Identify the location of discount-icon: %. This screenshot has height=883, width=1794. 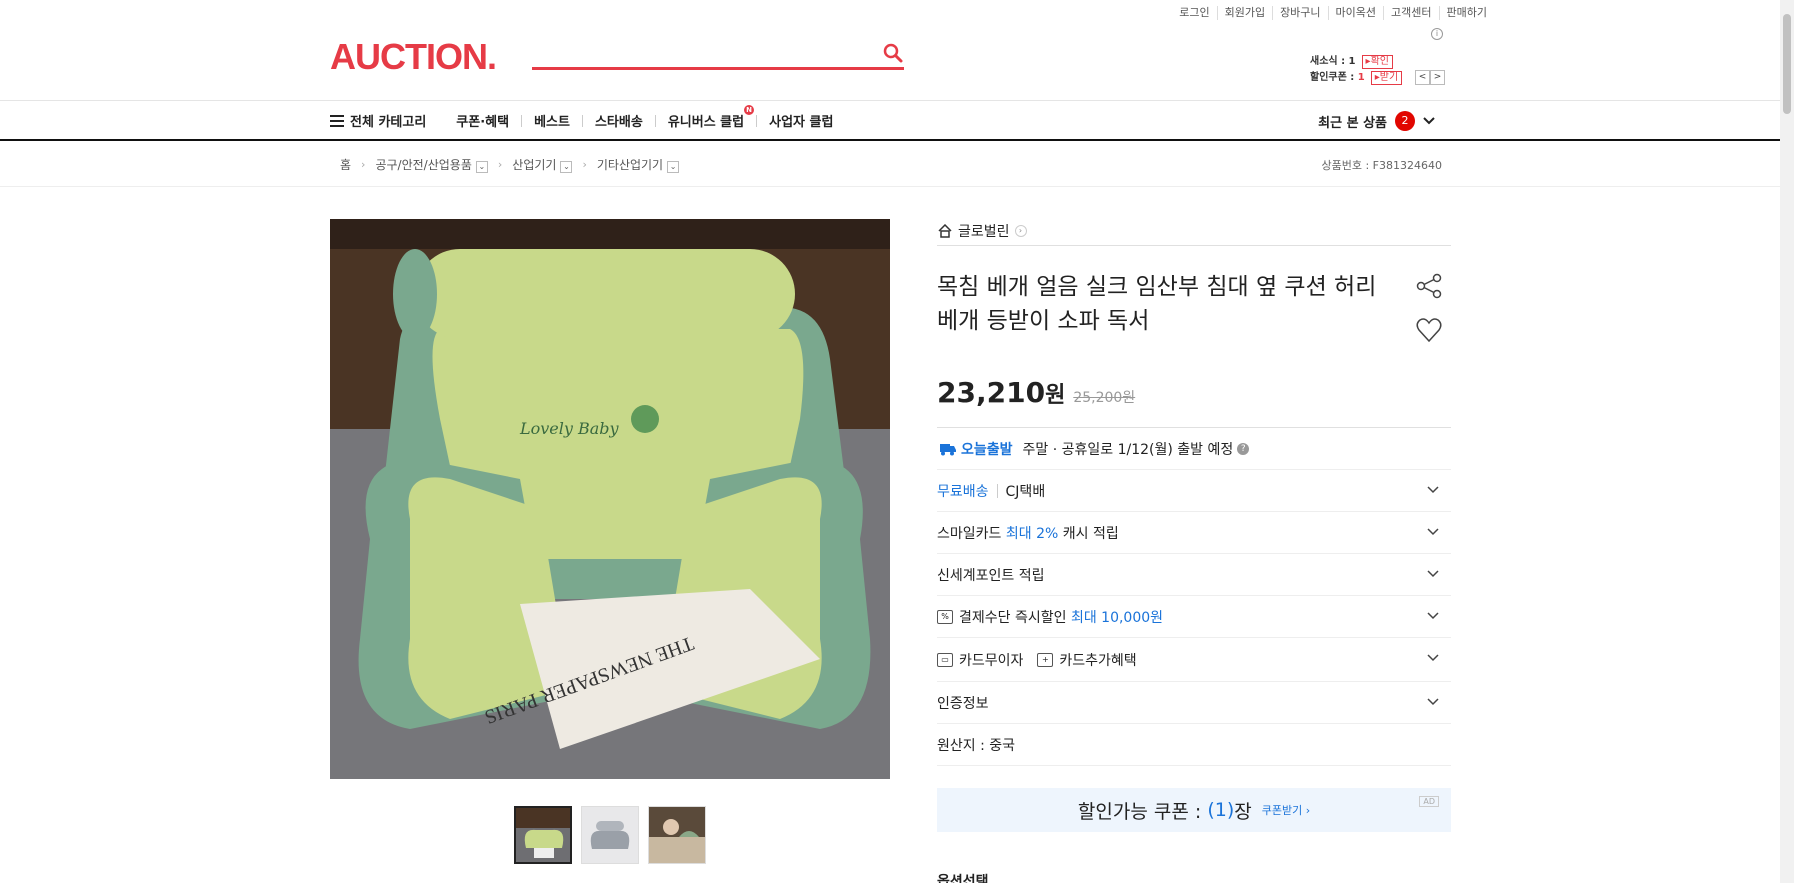
(945, 616).